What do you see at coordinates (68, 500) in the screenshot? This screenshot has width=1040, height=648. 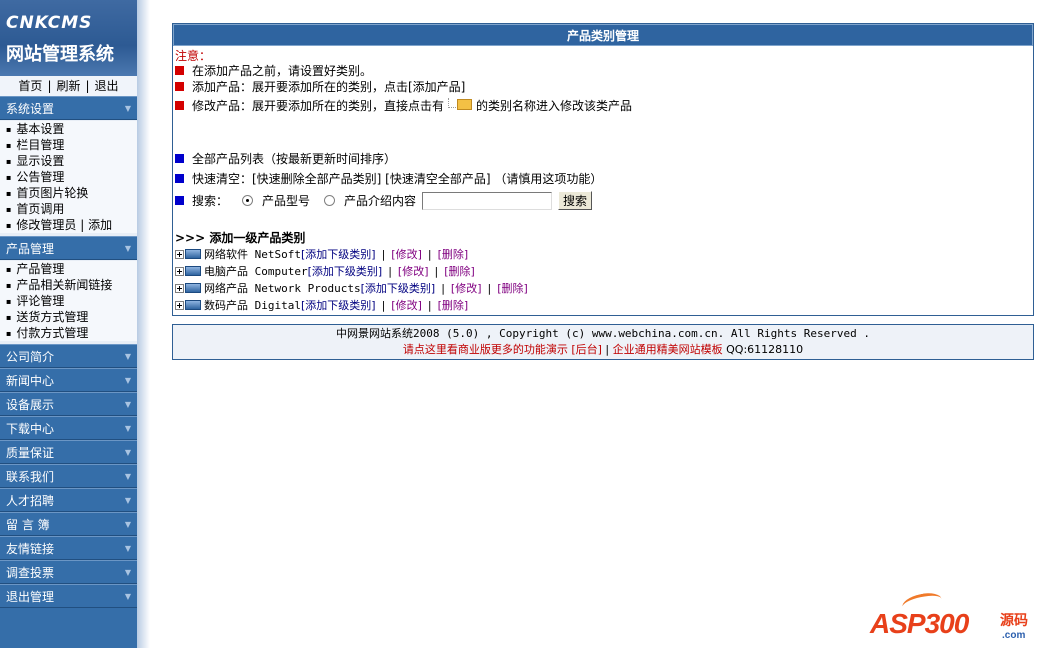 I see `menu-section: 人才招聘 ▼` at bounding box center [68, 500].